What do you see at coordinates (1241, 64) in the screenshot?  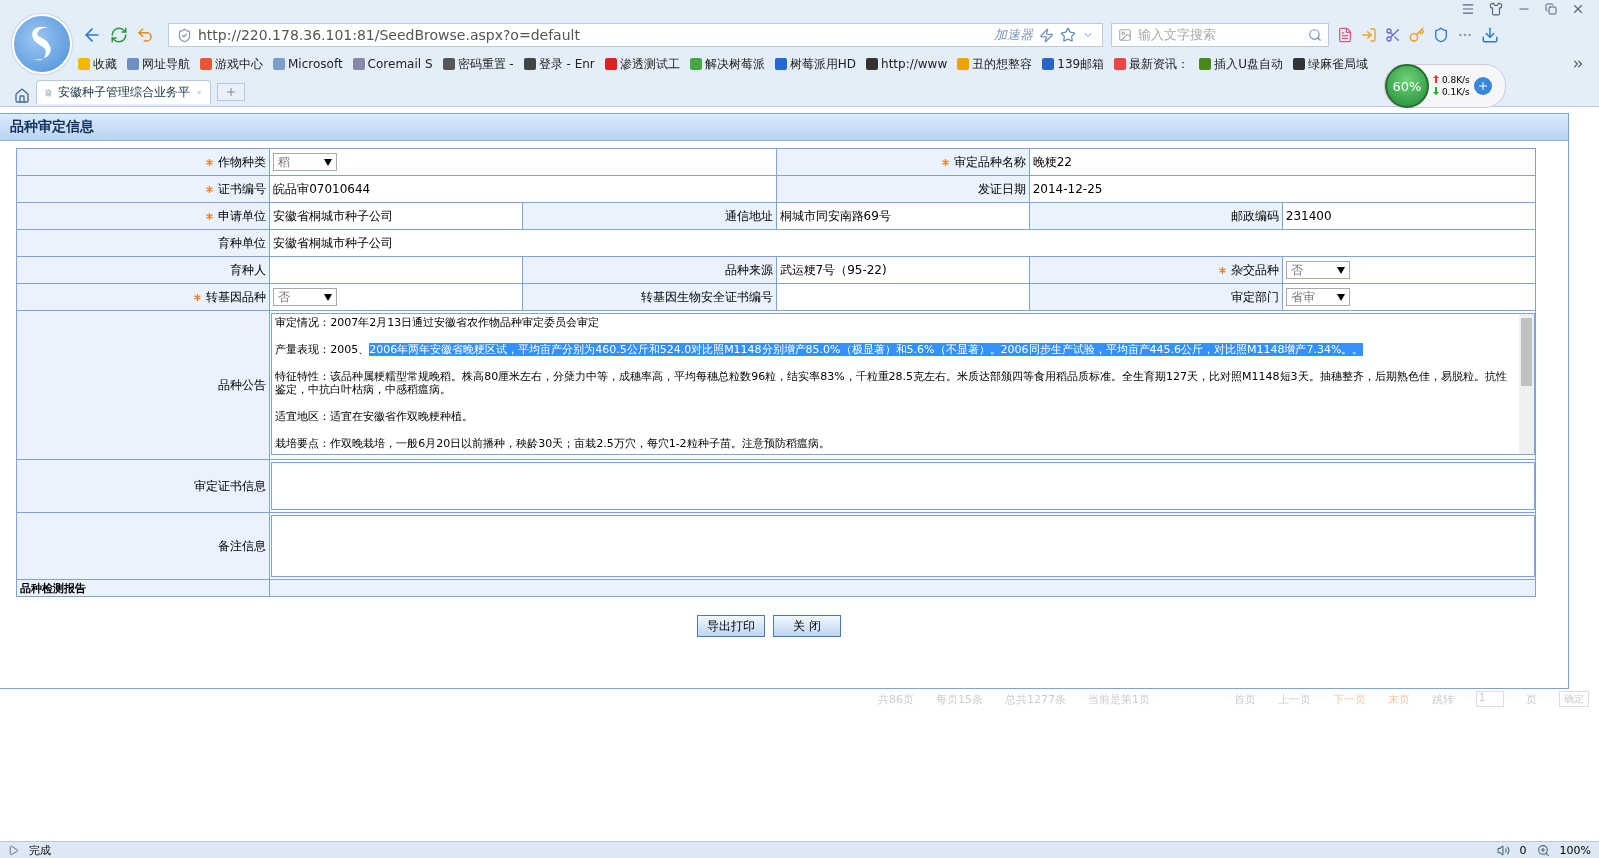 I see `bookmark-link: 插入U盘自动` at bounding box center [1241, 64].